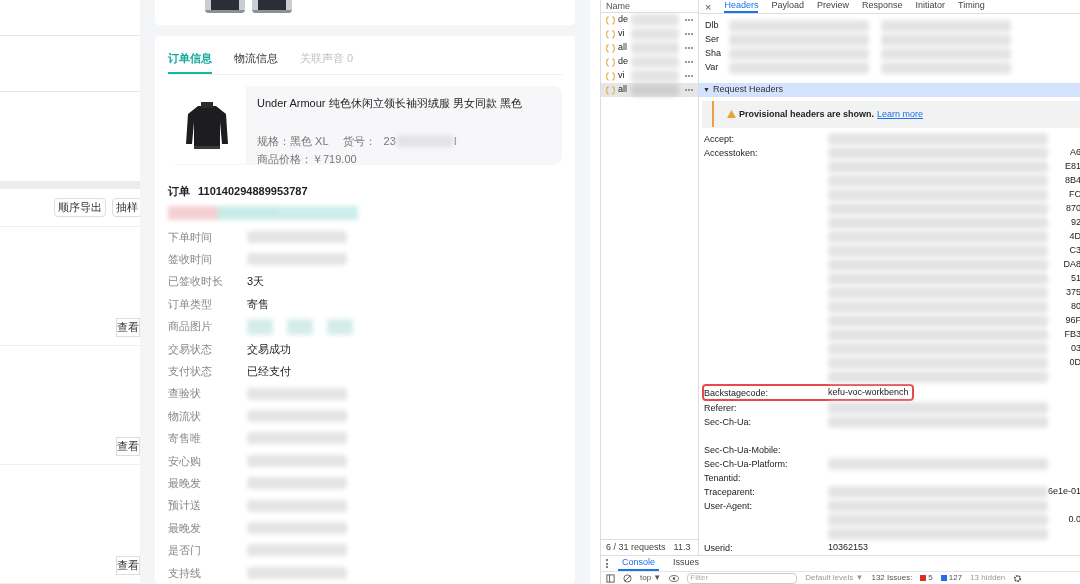 This screenshot has height=584, width=1080. What do you see at coordinates (686, 563) in the screenshot?
I see `tab: Issues` at bounding box center [686, 563].